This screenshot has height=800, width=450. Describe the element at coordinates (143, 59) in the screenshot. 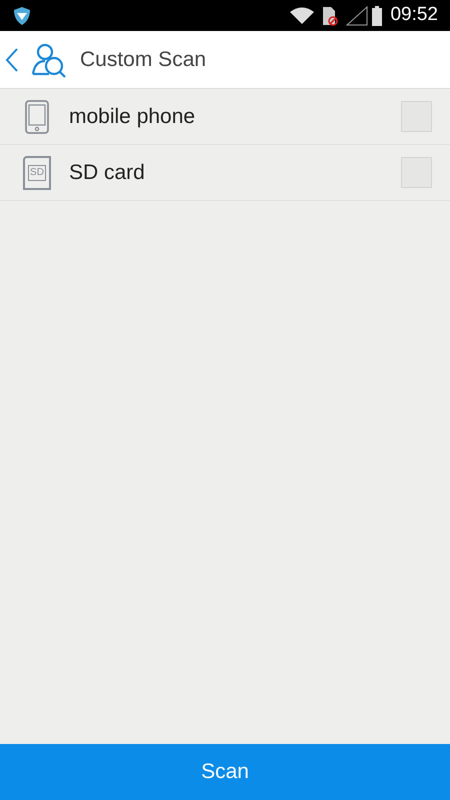

I see `page-title: Custom Scan` at that location.